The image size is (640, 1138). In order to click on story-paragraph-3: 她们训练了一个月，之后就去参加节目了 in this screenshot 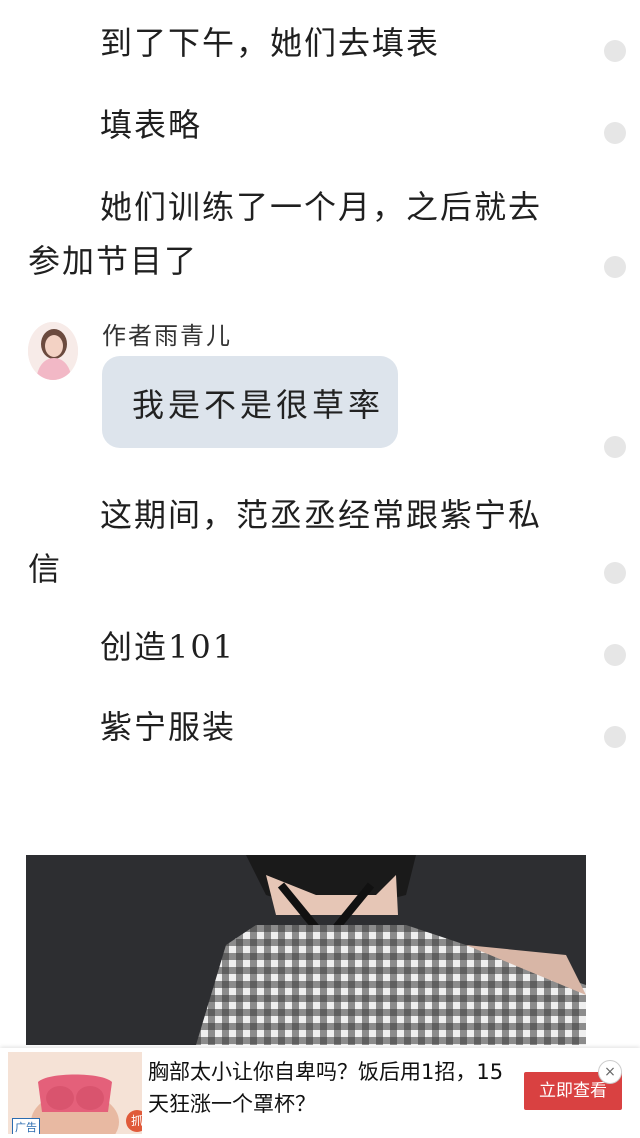, I will do `click(285, 234)`.